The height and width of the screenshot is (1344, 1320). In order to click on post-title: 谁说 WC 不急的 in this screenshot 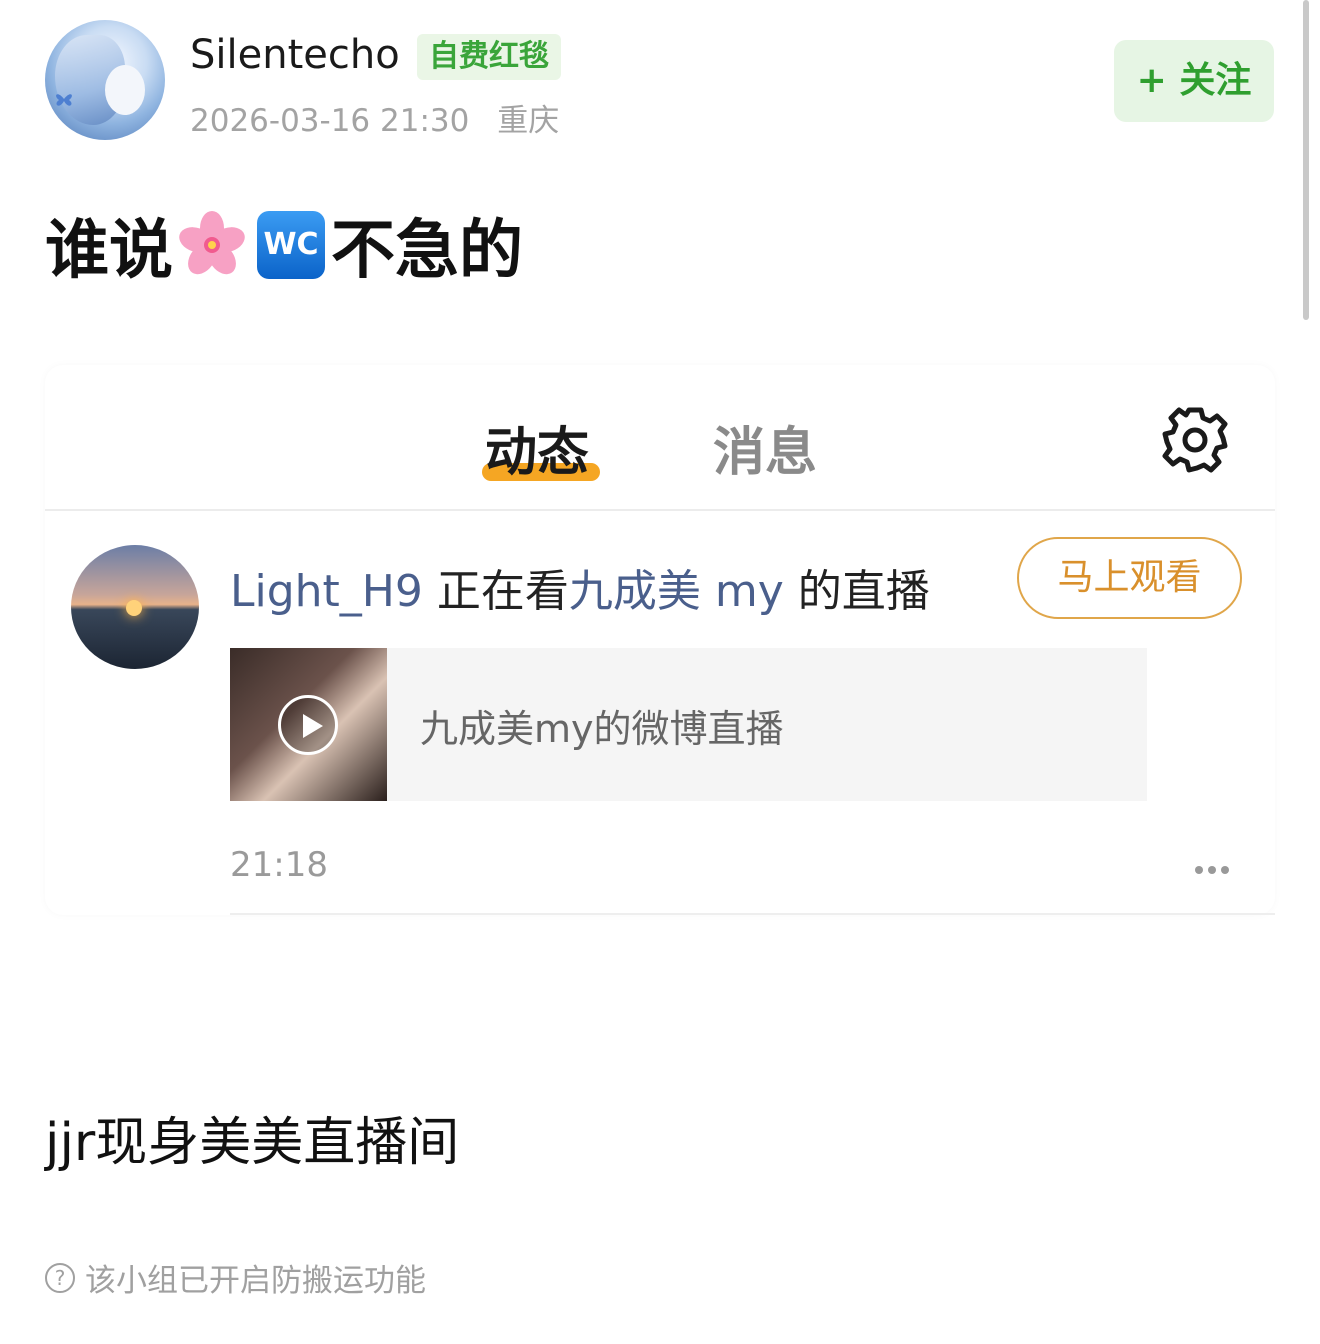, I will do `click(284, 246)`.